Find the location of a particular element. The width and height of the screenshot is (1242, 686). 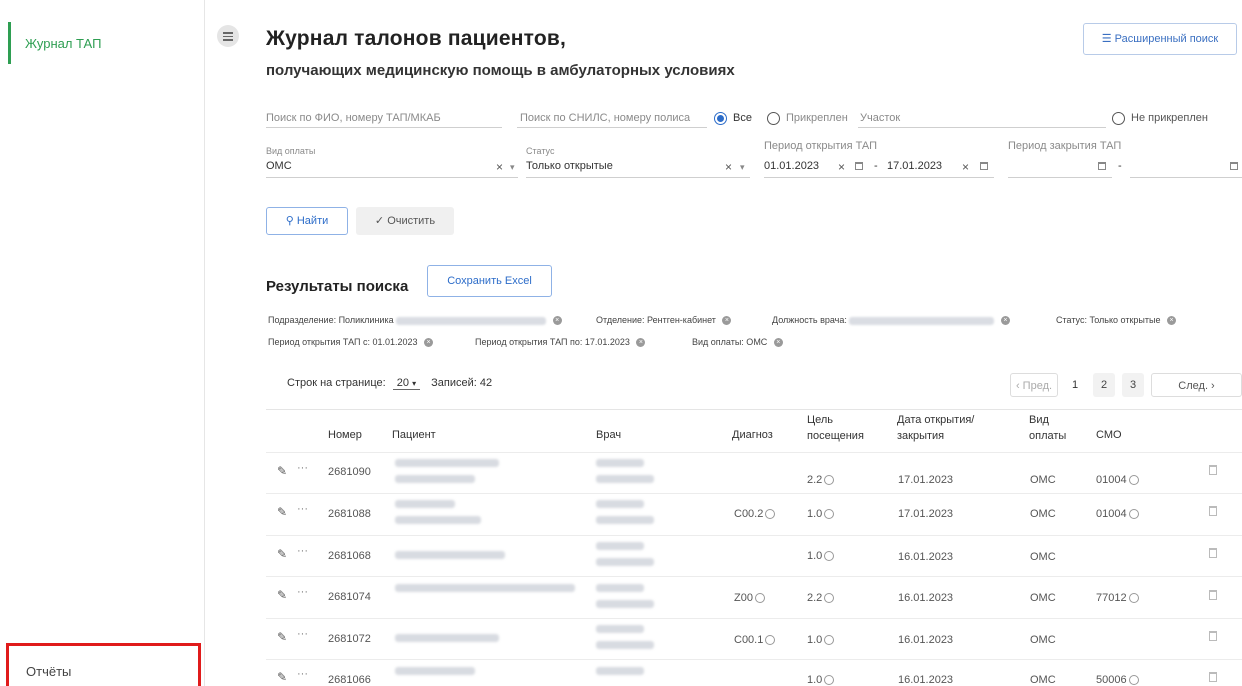

sidebar-item-reports: Отчёты is located at coordinates (103, 664).